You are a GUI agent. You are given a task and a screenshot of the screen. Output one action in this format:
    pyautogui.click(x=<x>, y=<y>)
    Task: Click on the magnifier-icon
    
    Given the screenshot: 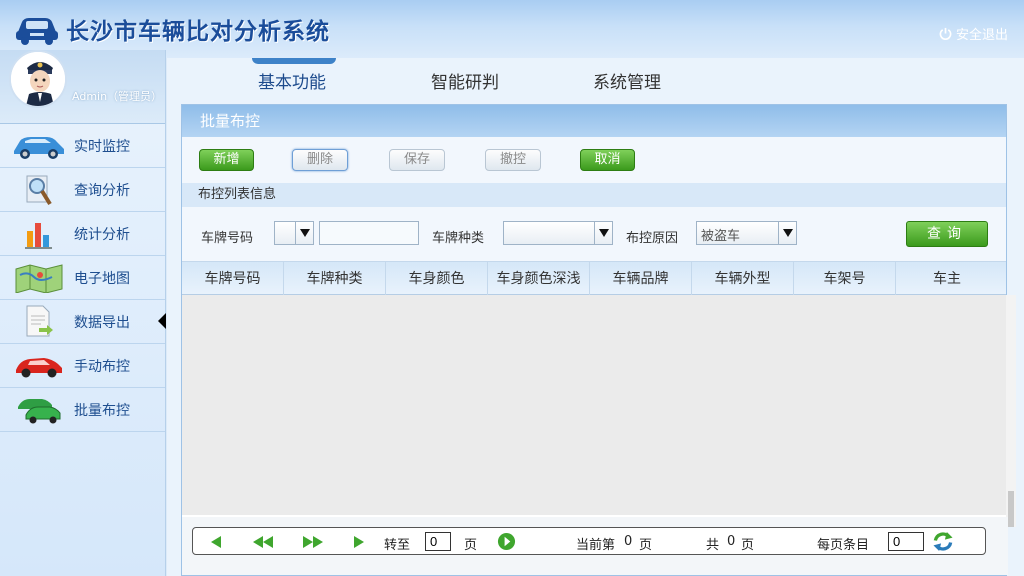 What is the action you would take?
    pyautogui.click(x=39, y=190)
    